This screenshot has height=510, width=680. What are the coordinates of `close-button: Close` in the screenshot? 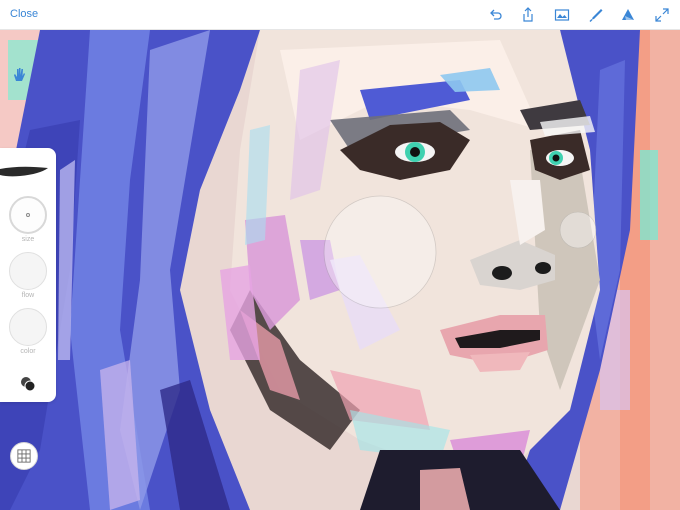 It's located at (24, 14).